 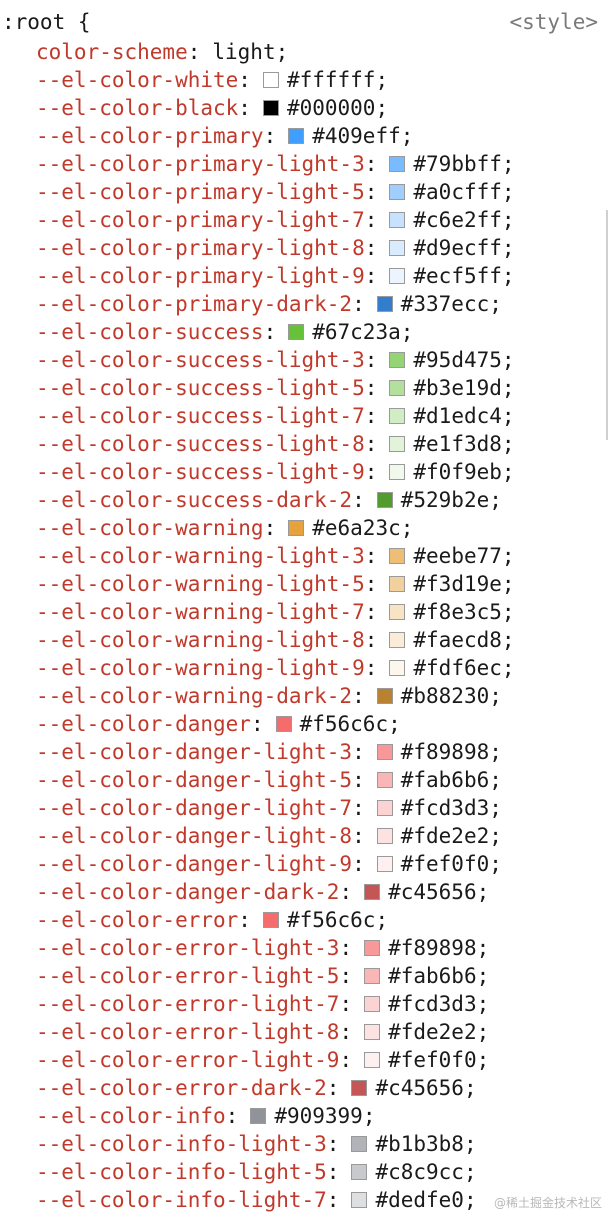 I want to click on css-declaration: color-scheme: light;, so click(x=275, y=52).